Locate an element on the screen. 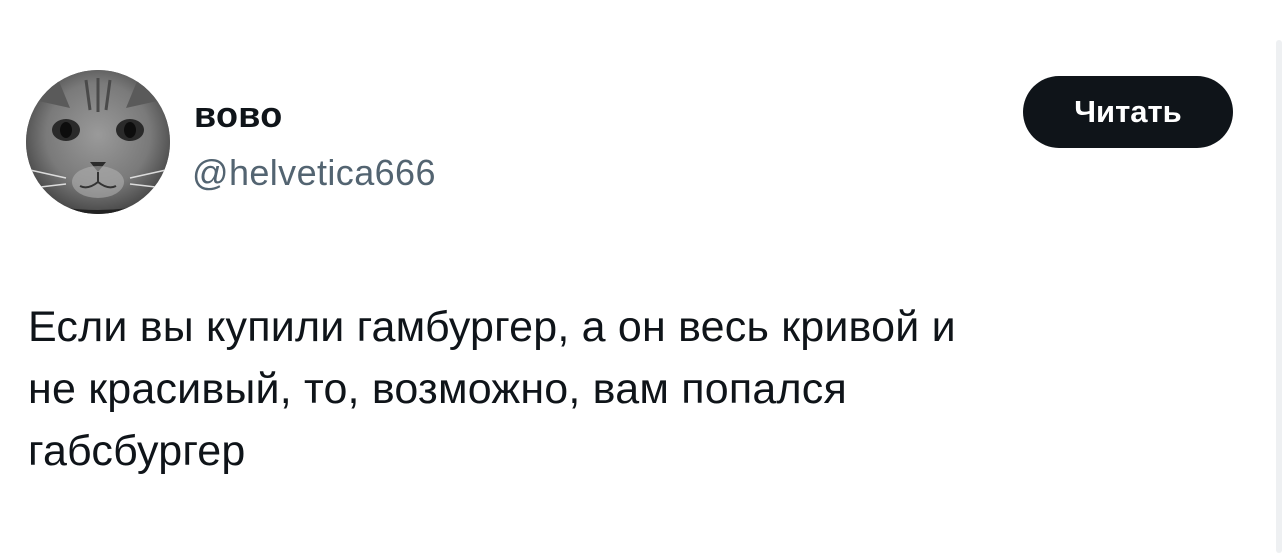  cat-avatar-icon is located at coordinates (98, 142).